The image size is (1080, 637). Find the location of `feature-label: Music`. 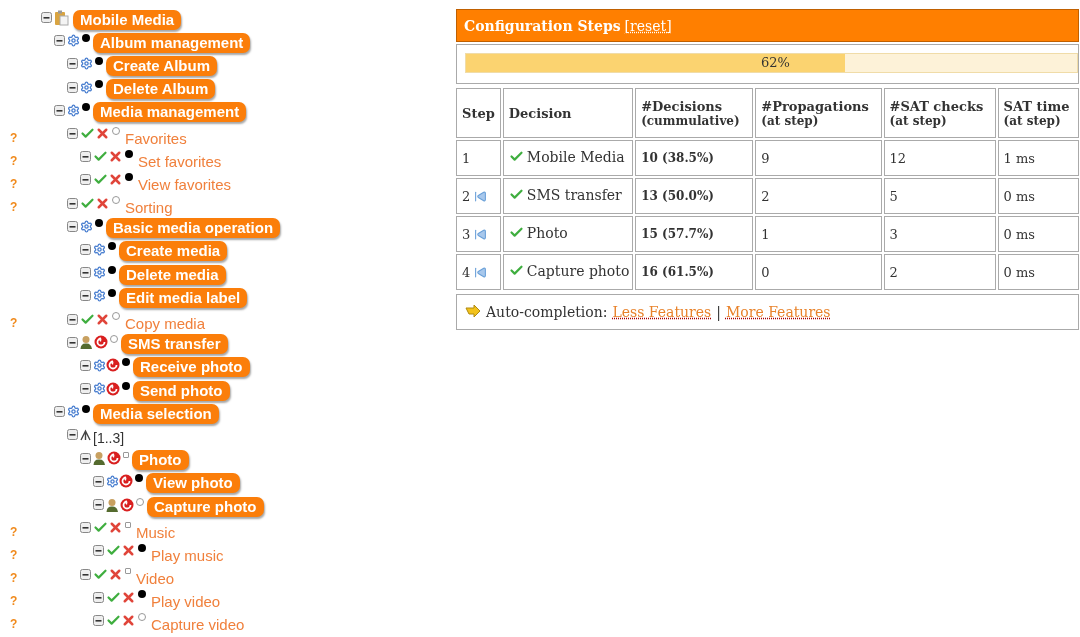

feature-label: Music is located at coordinates (156, 532).